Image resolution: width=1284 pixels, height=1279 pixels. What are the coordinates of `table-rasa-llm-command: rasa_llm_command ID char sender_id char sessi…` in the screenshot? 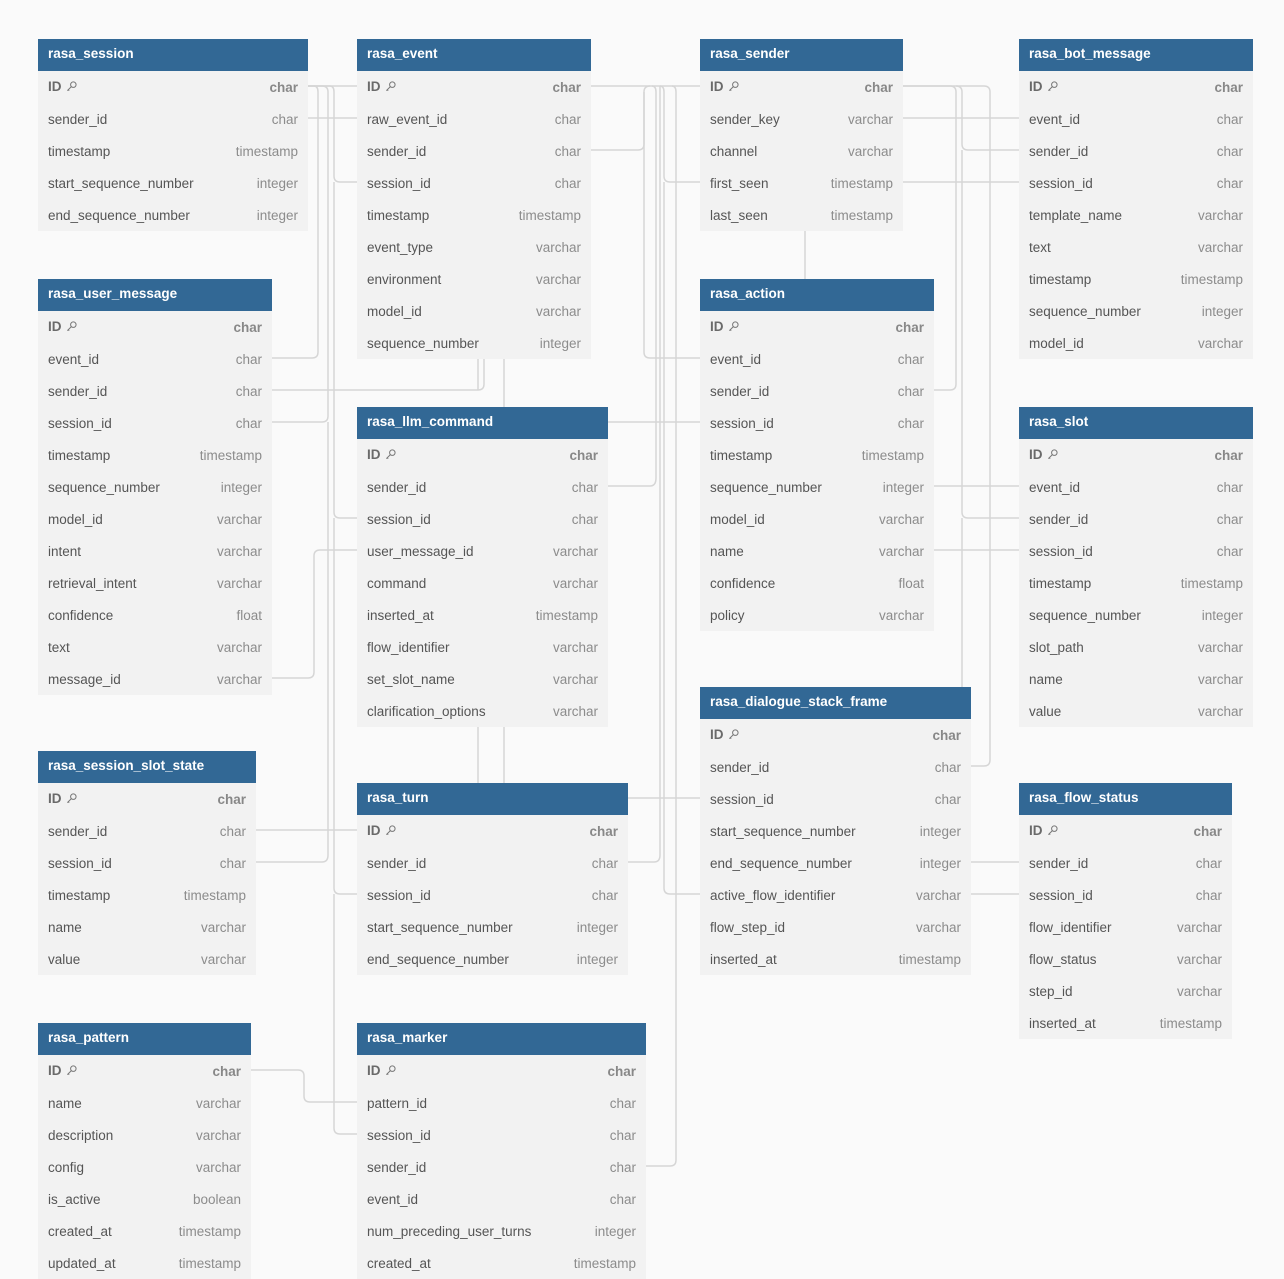 It's located at (482, 567).